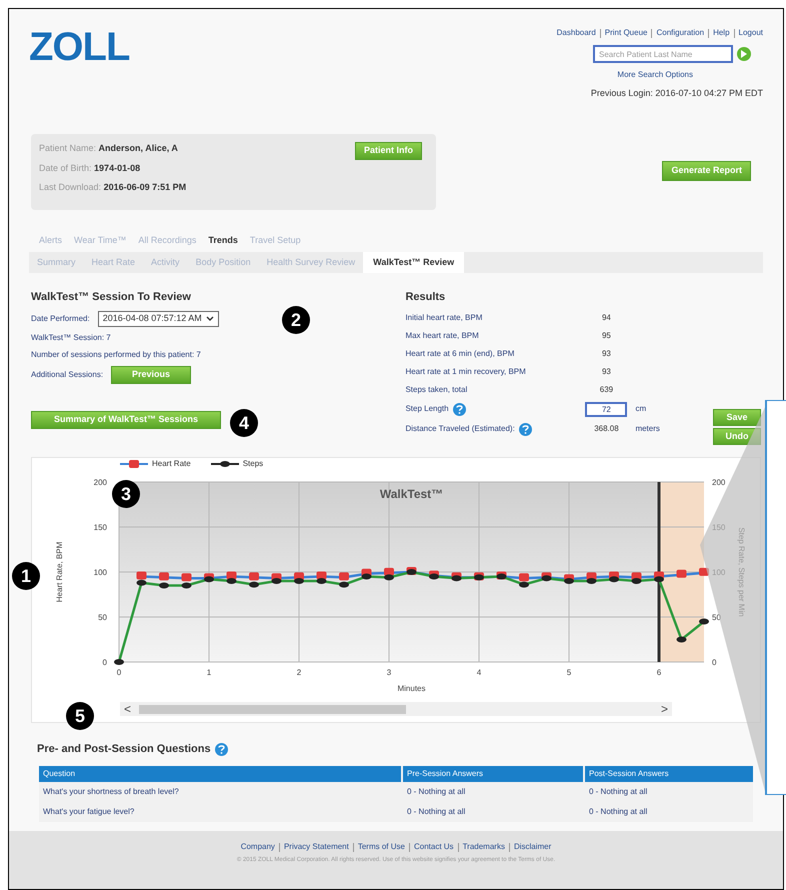 Image resolution: width=786 pixels, height=890 pixels. What do you see at coordinates (669, 774) in the screenshot?
I see `column-header: Post-Session Answers` at bounding box center [669, 774].